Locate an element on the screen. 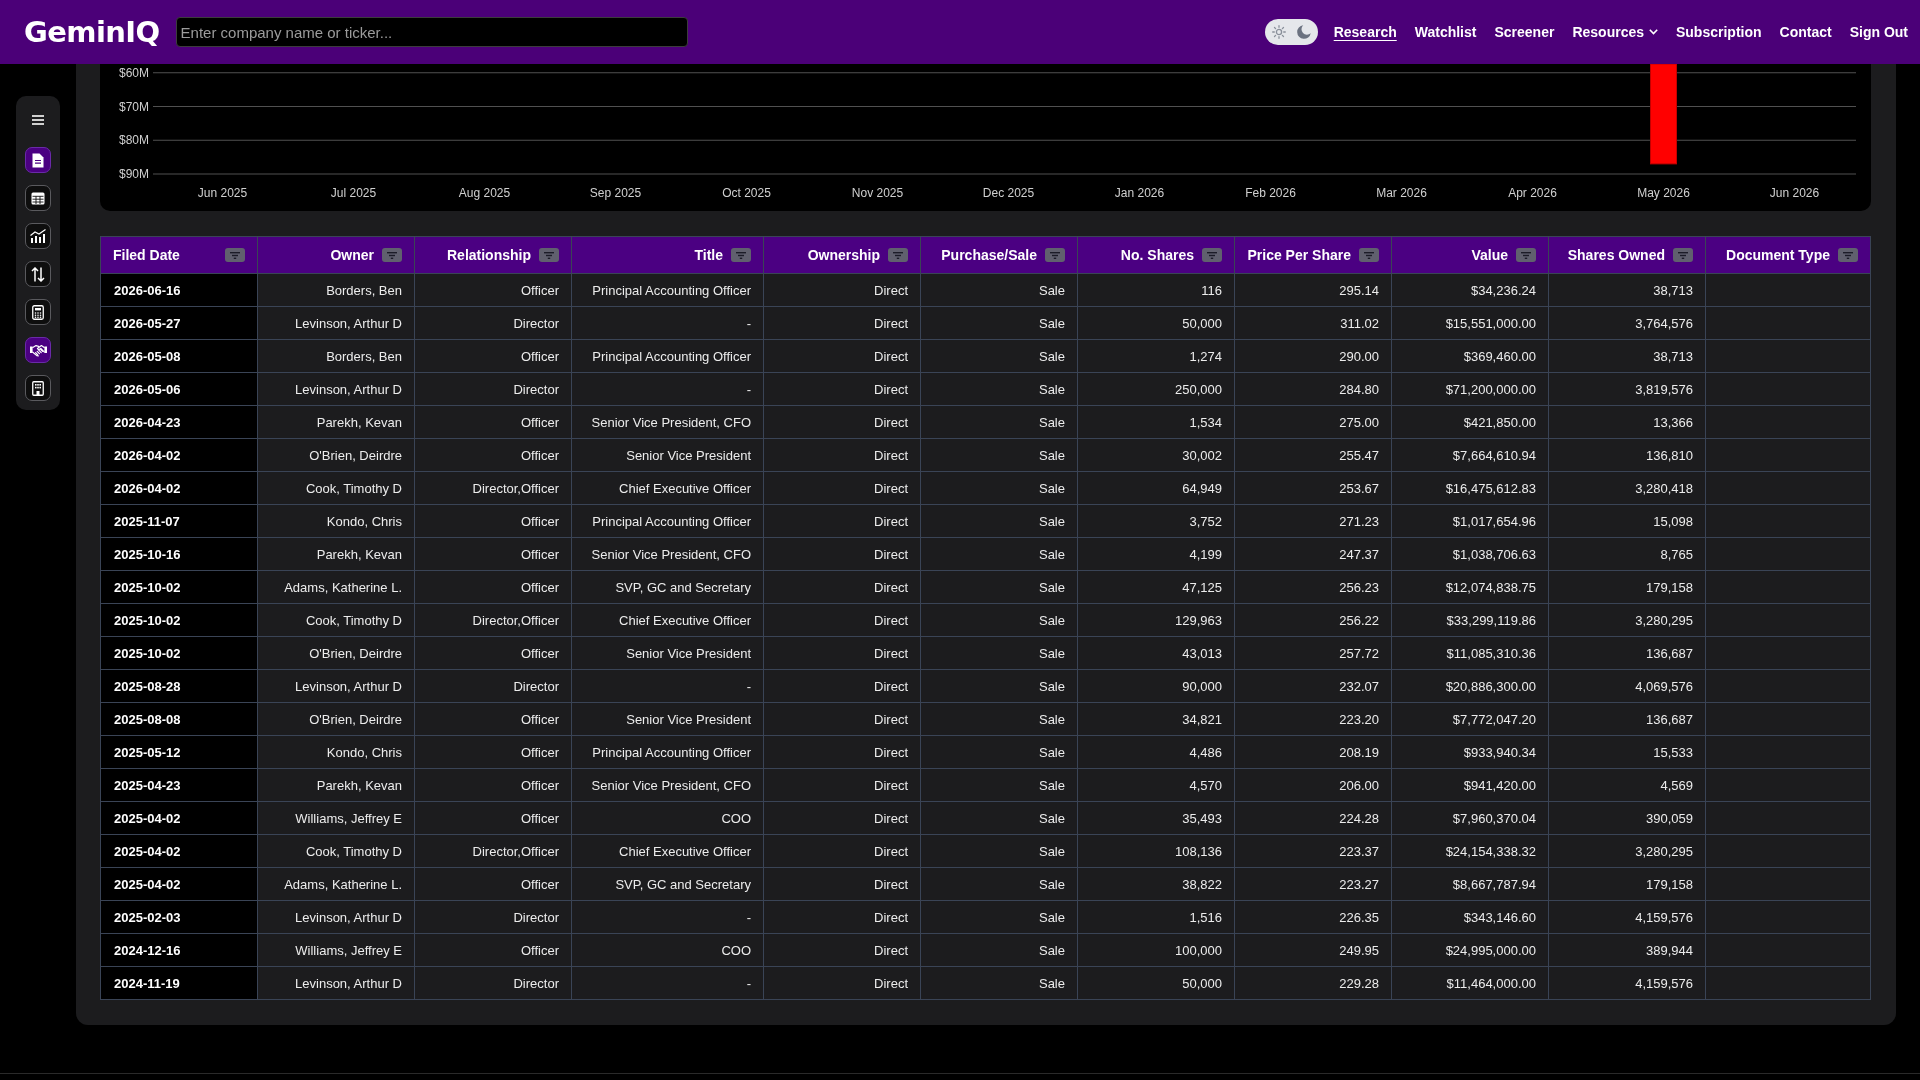 The image size is (1920, 1080). y-axis-label: $80M is located at coordinates (133, 140).